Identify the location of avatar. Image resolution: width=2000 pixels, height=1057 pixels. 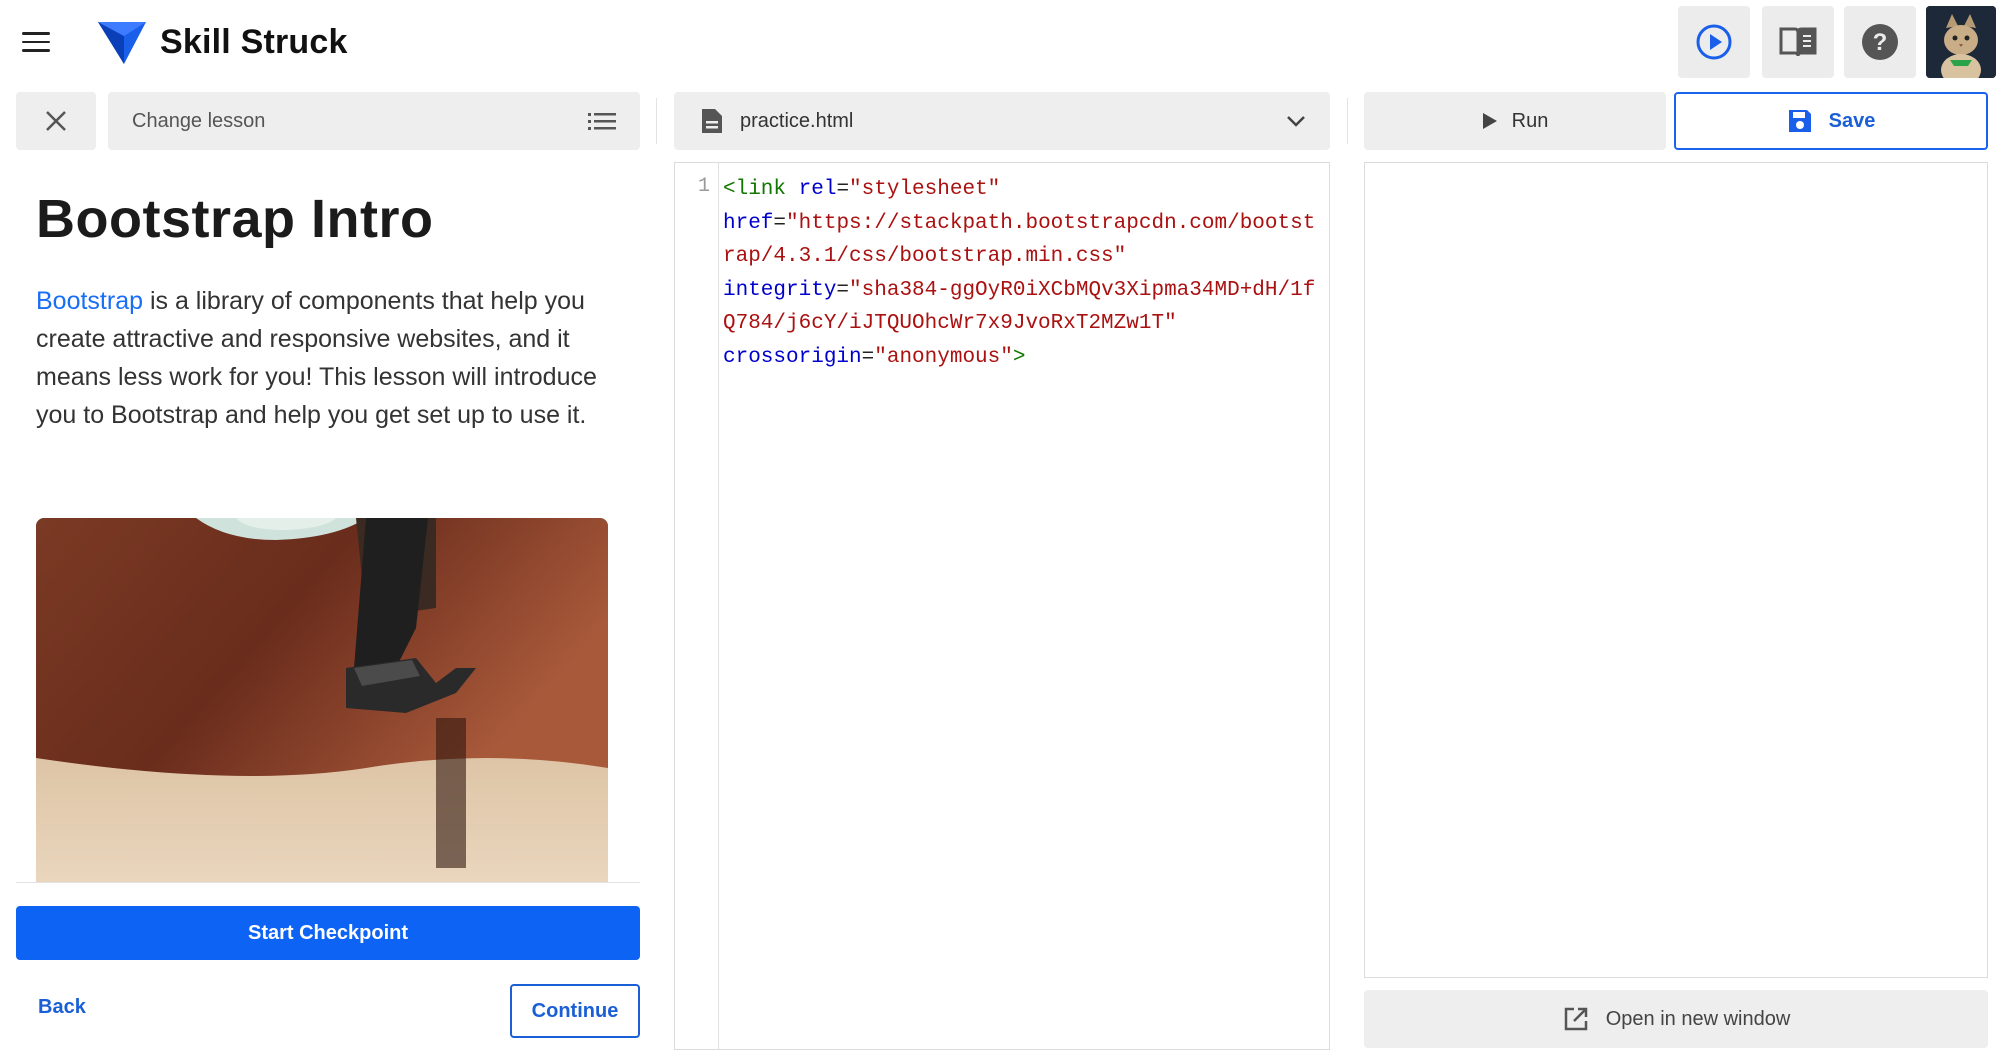
(1961, 42).